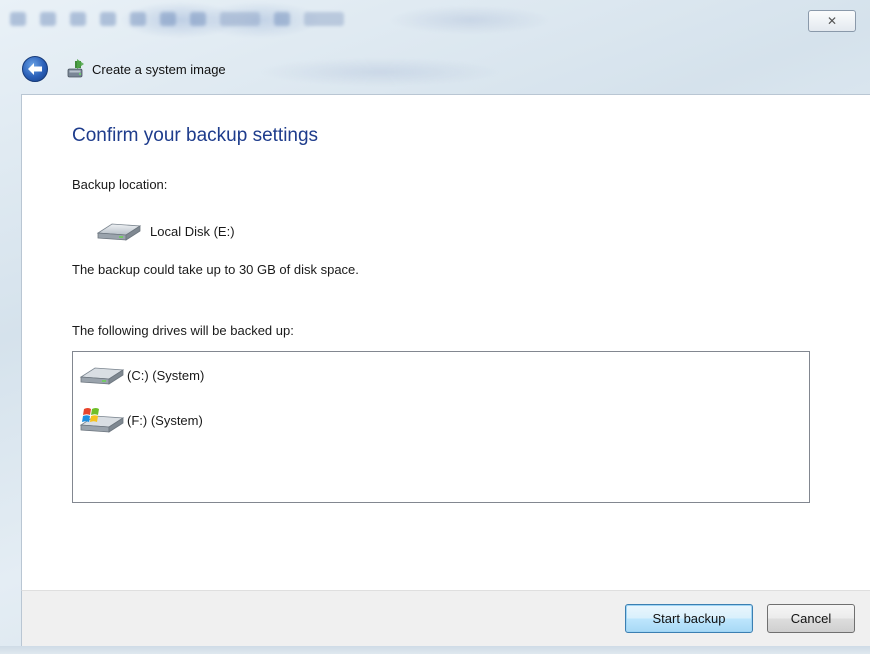 The image size is (870, 654). Describe the element at coordinates (166, 375) in the screenshot. I see `drive-name: (C:) (System)` at that location.